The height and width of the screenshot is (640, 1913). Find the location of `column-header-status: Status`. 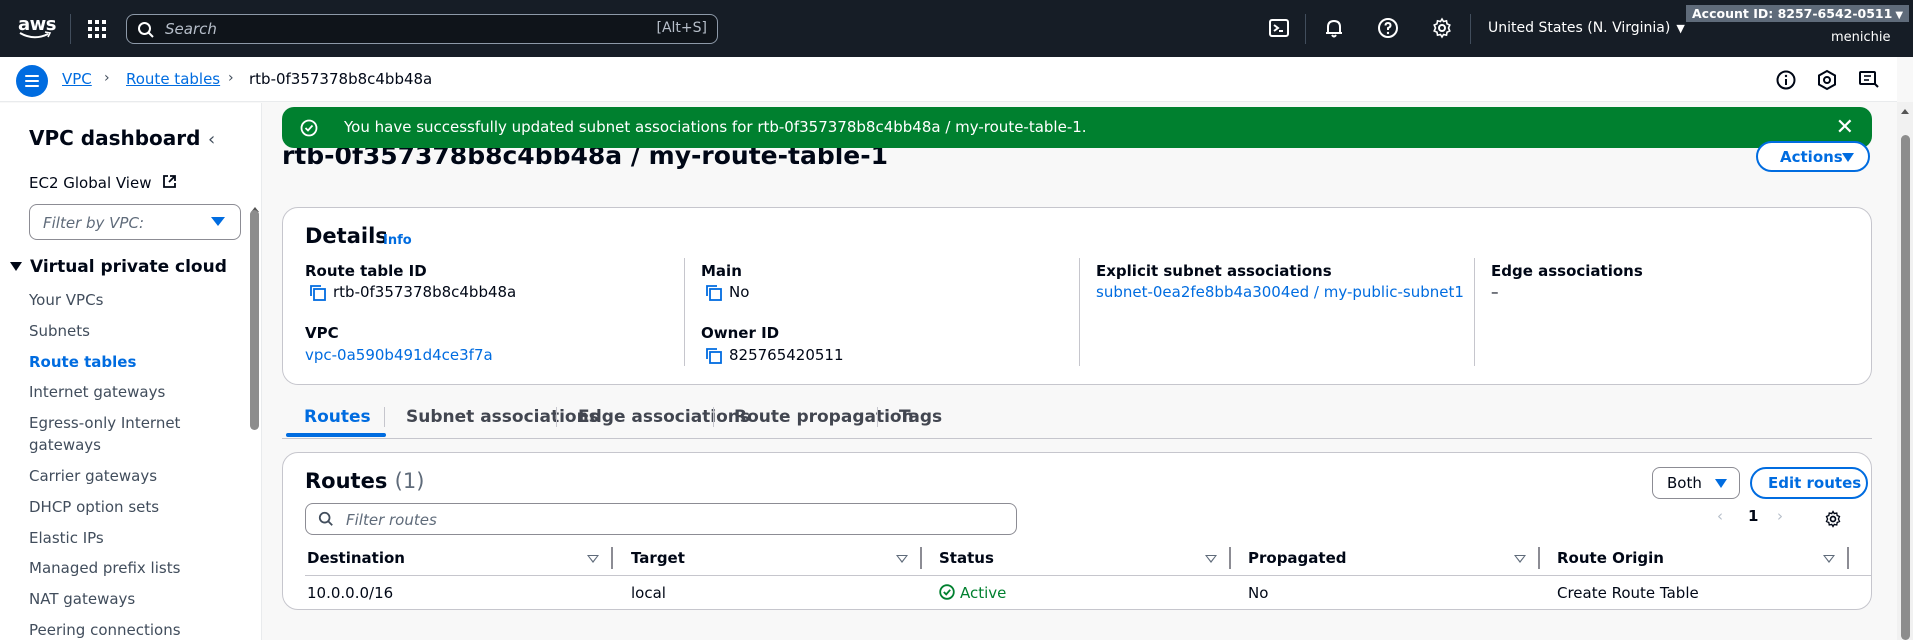

column-header-status: Status is located at coordinates (966, 558).